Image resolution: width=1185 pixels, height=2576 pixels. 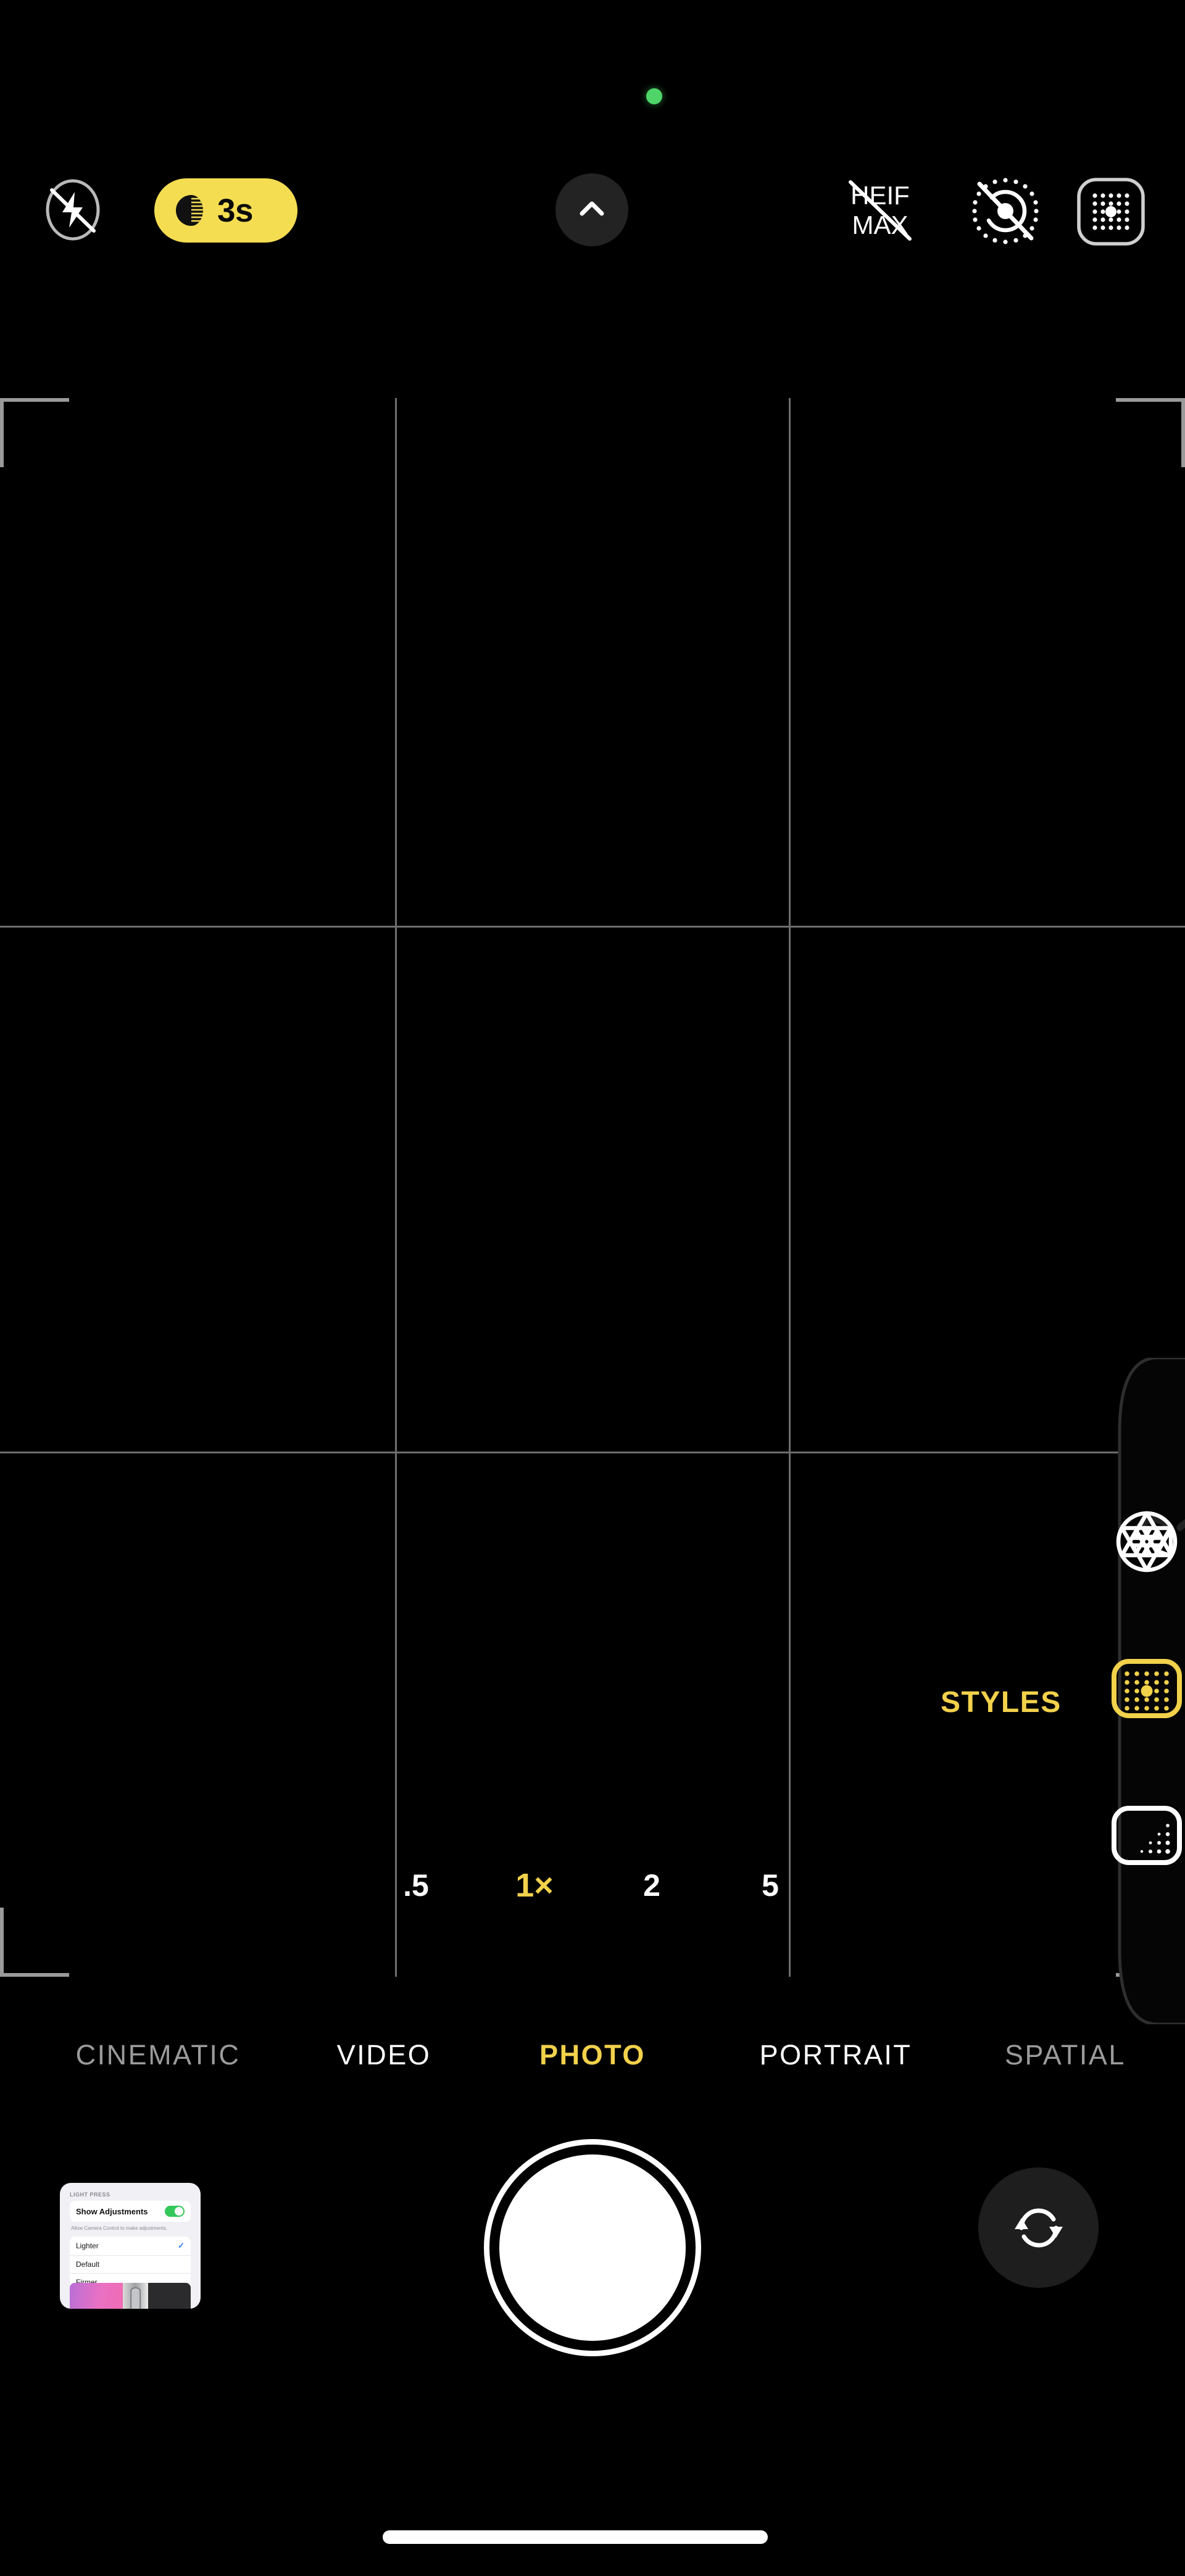 What do you see at coordinates (235, 210) in the screenshot?
I see `night-mode-duration: 3s` at bounding box center [235, 210].